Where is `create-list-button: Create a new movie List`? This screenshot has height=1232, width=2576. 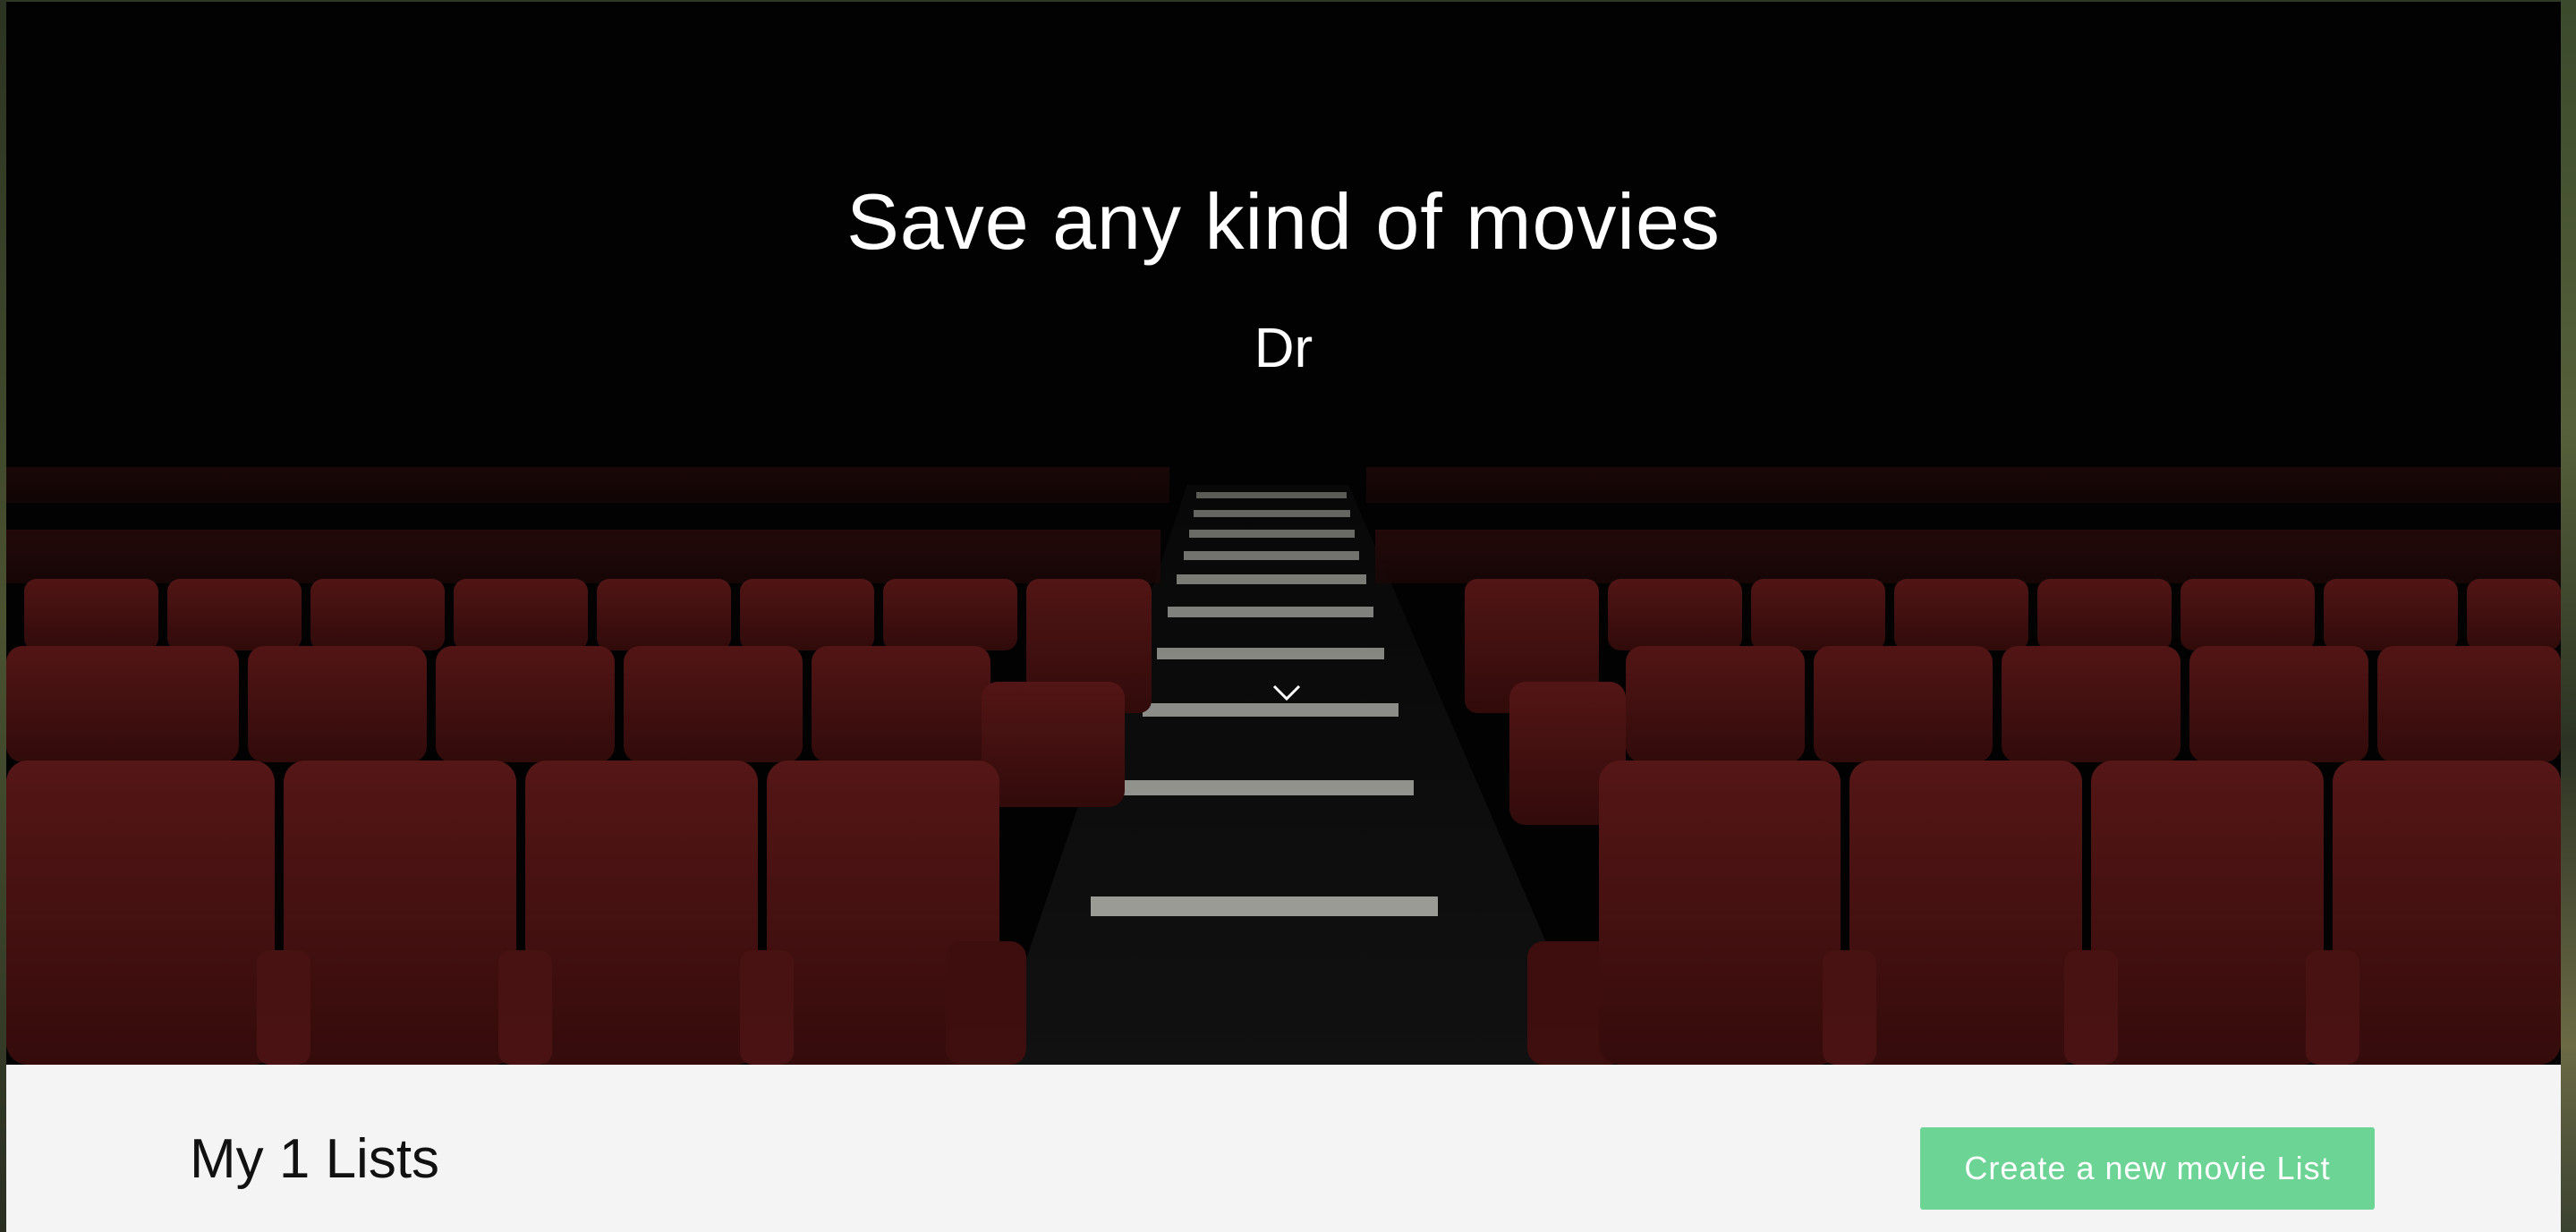
create-list-button: Create a new movie List is located at coordinates (2147, 1168).